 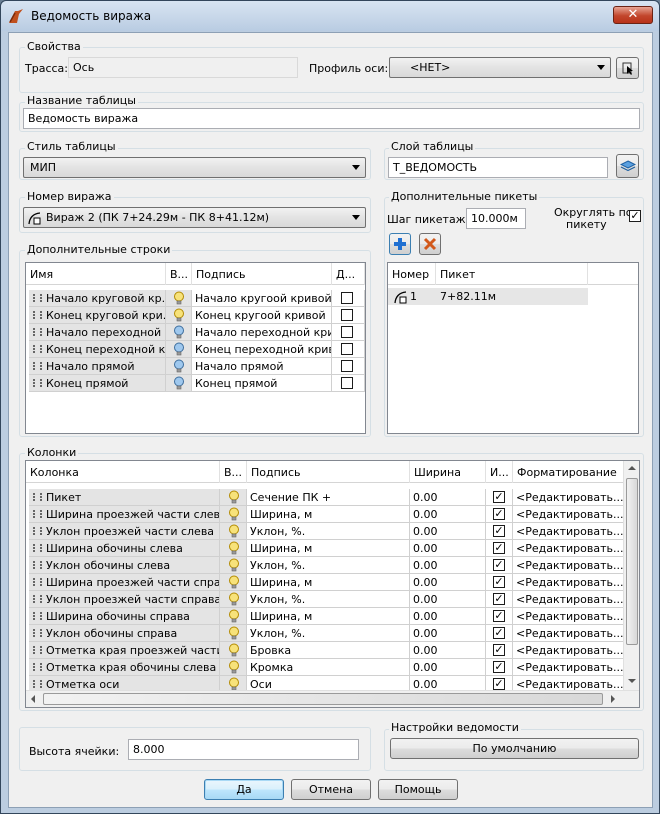 What do you see at coordinates (328, 650) in the screenshot?
I see `column-caption: Бровка` at bounding box center [328, 650].